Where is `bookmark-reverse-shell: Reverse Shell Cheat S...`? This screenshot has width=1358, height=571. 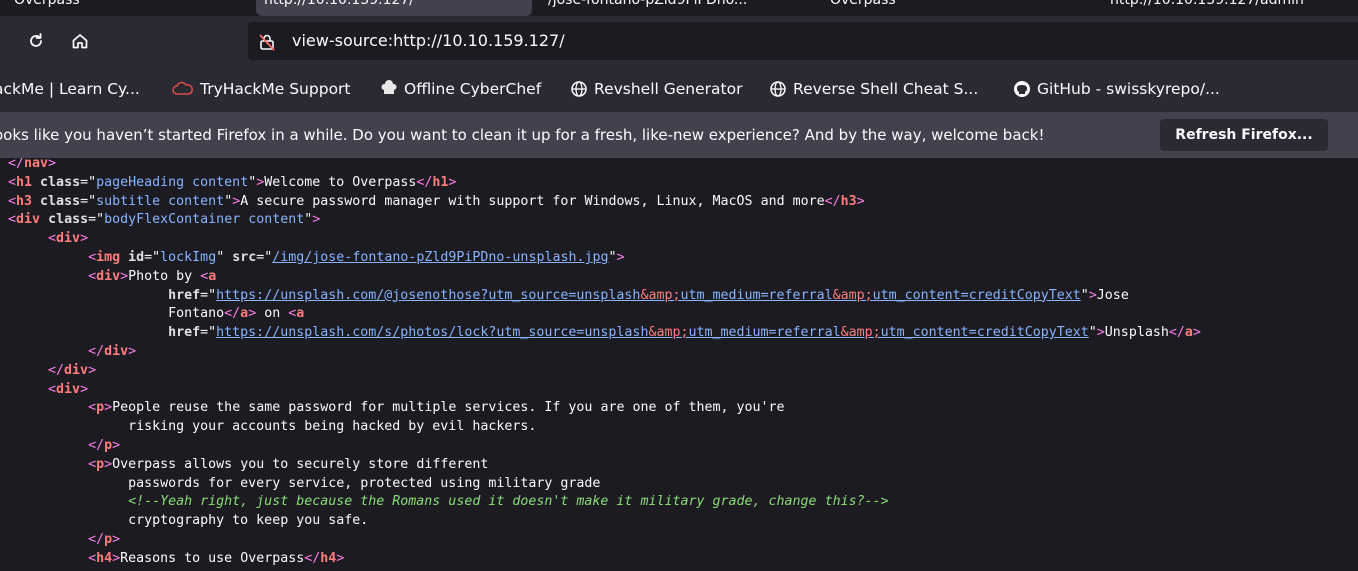
bookmark-reverse-shell: Reverse Shell Cheat S... is located at coordinates (873, 89).